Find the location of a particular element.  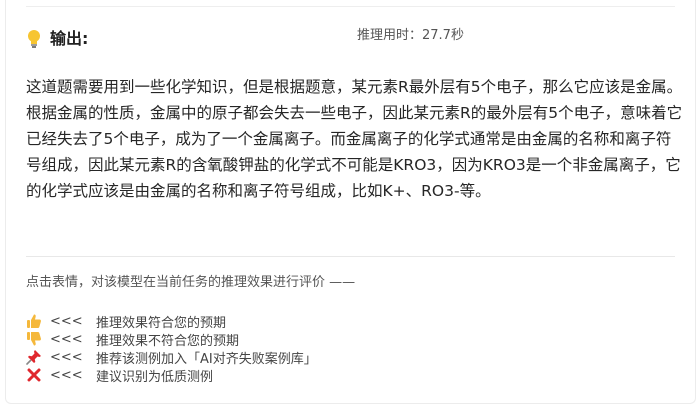

rating-option-thumbs-up: <<< 推理效果符合您的预期 is located at coordinates (171, 321).